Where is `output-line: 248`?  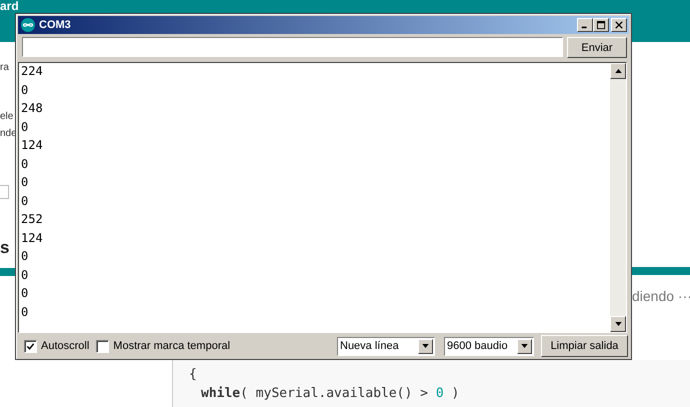 output-line: 248 is located at coordinates (32, 108).